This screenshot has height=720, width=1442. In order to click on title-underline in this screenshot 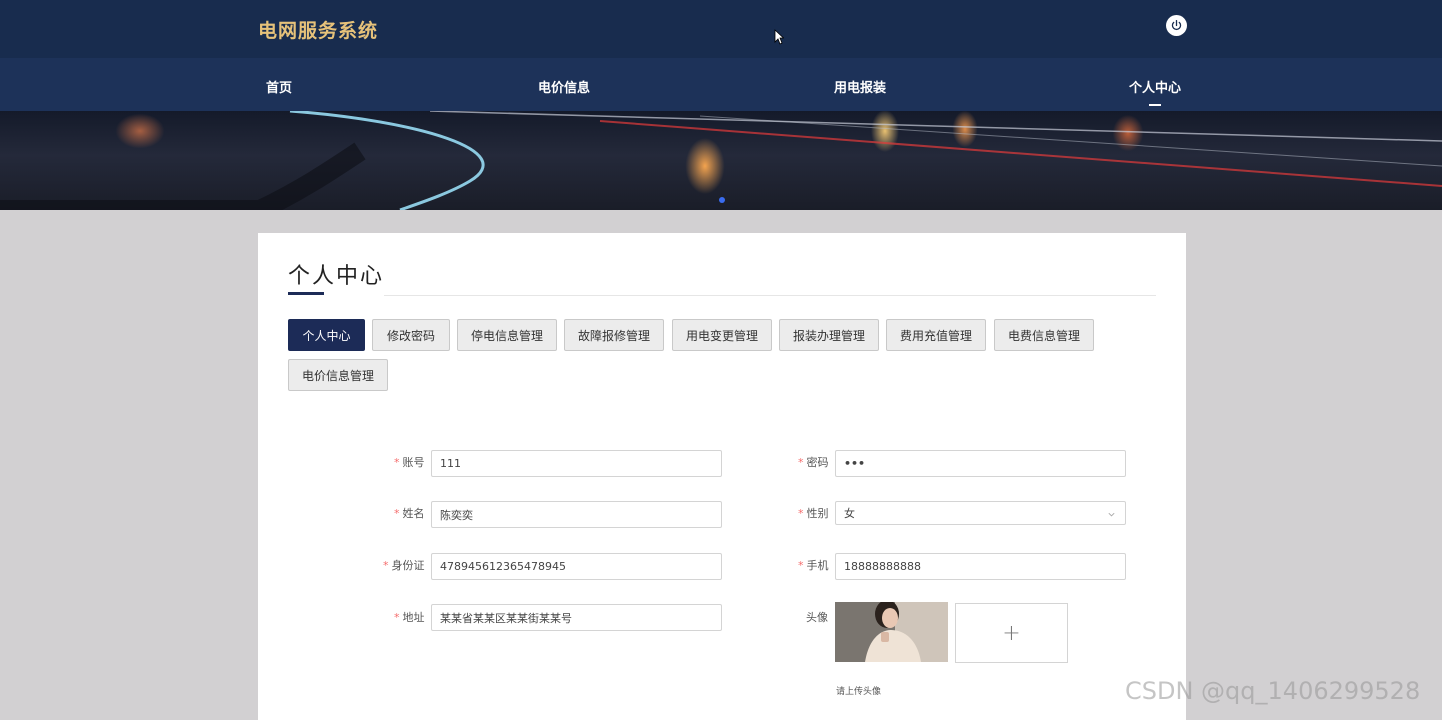, I will do `click(306, 293)`.